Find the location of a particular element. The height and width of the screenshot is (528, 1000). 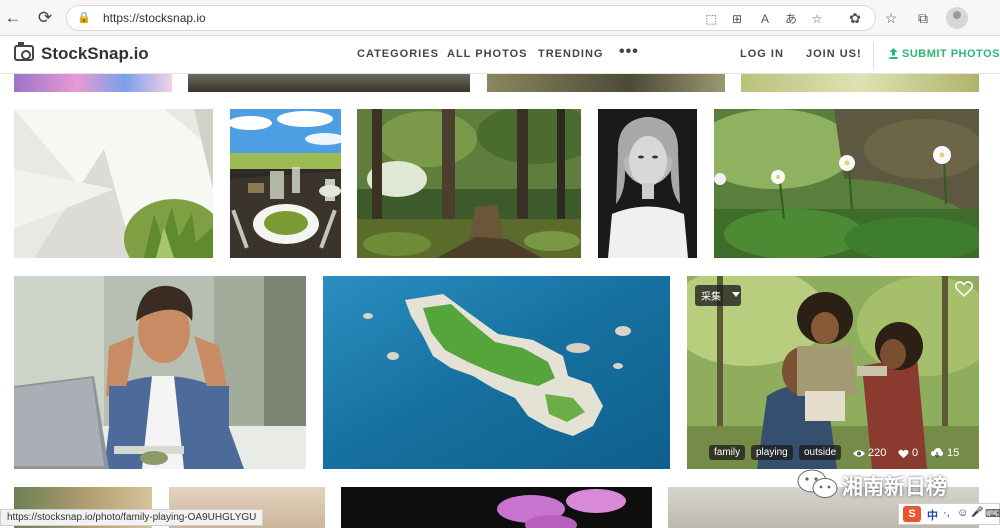

favorite-star-icon: ☆ is located at coordinates (817, 19).